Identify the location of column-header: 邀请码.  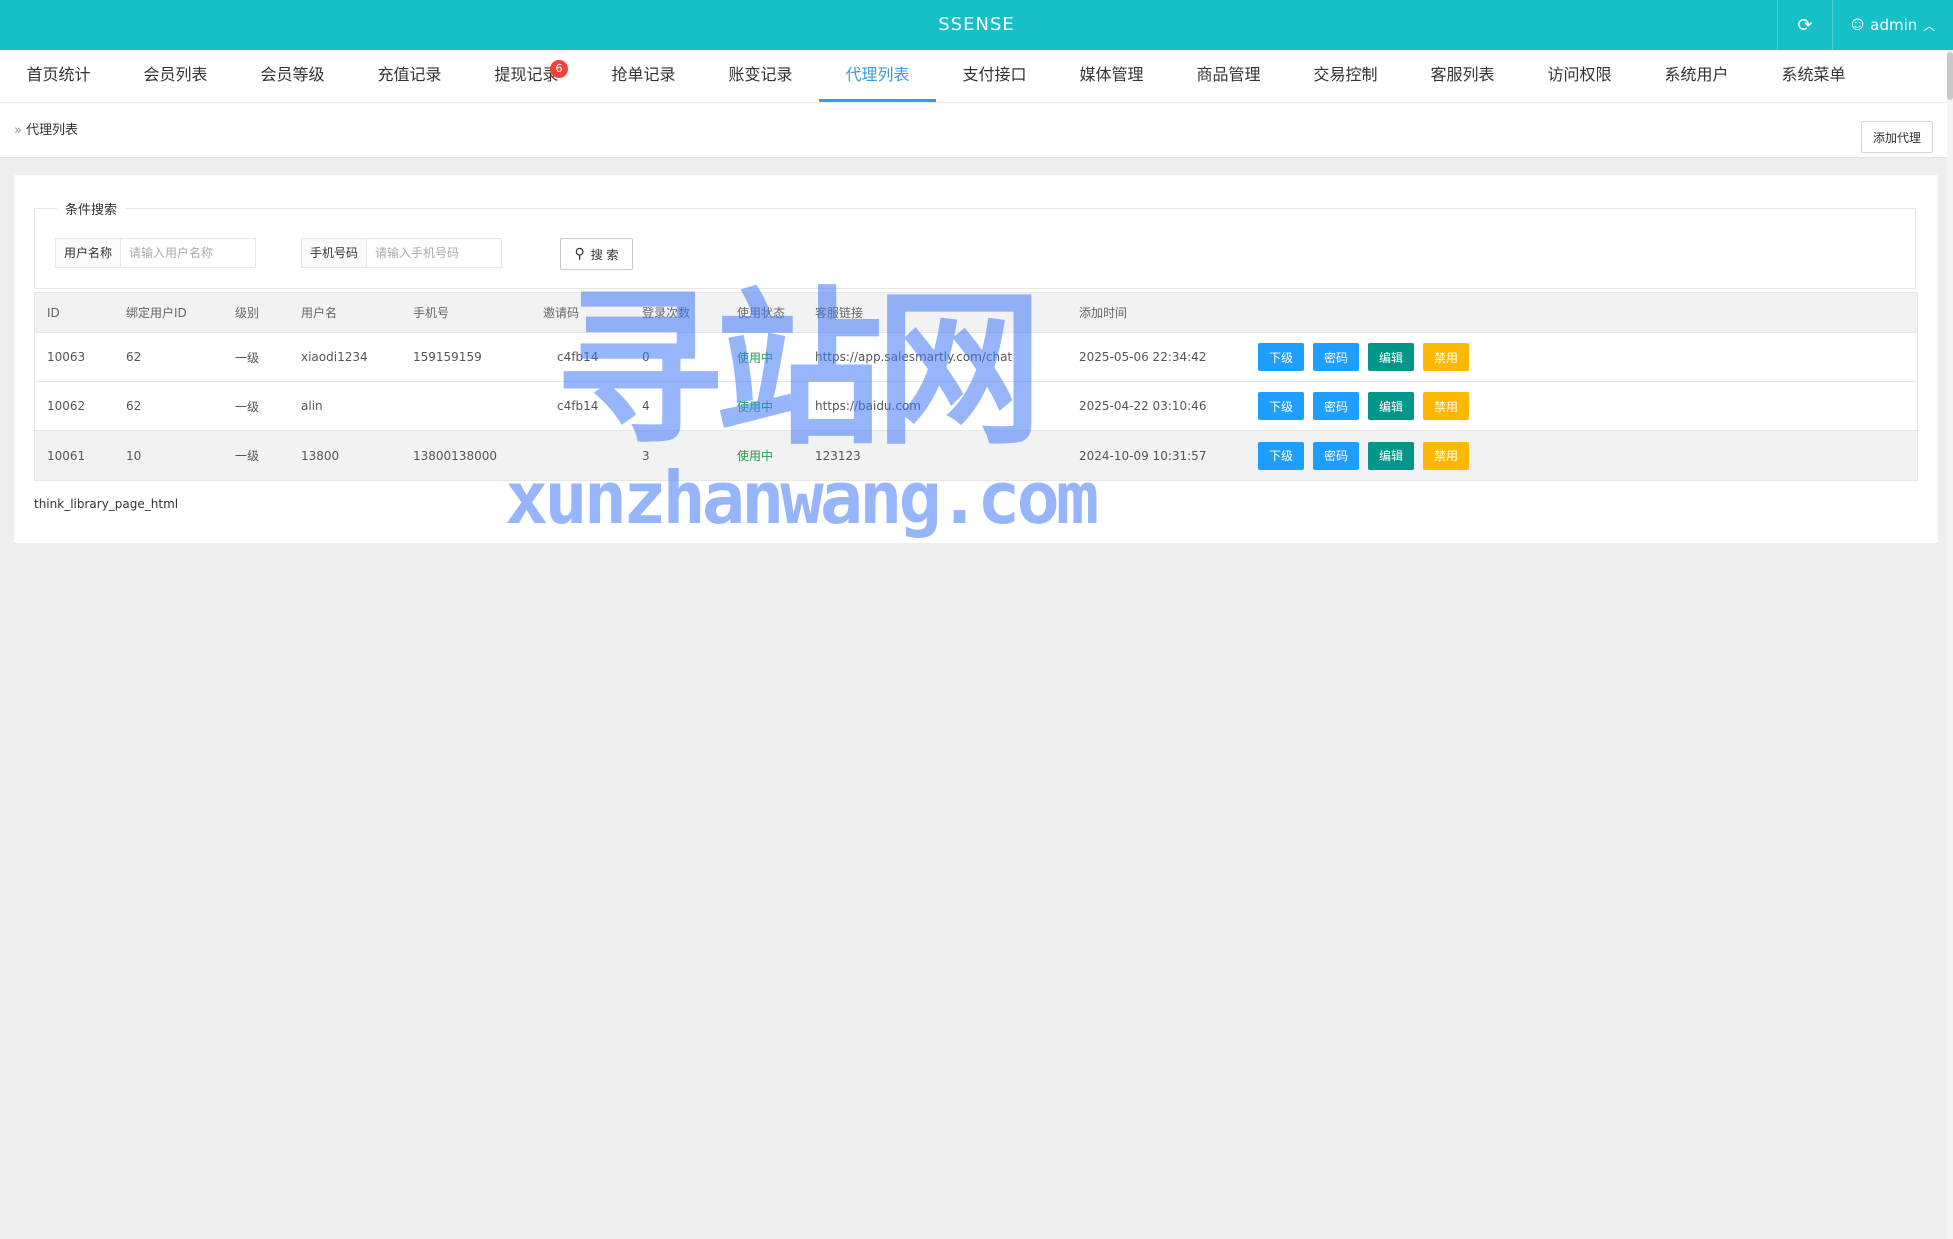
(561, 313).